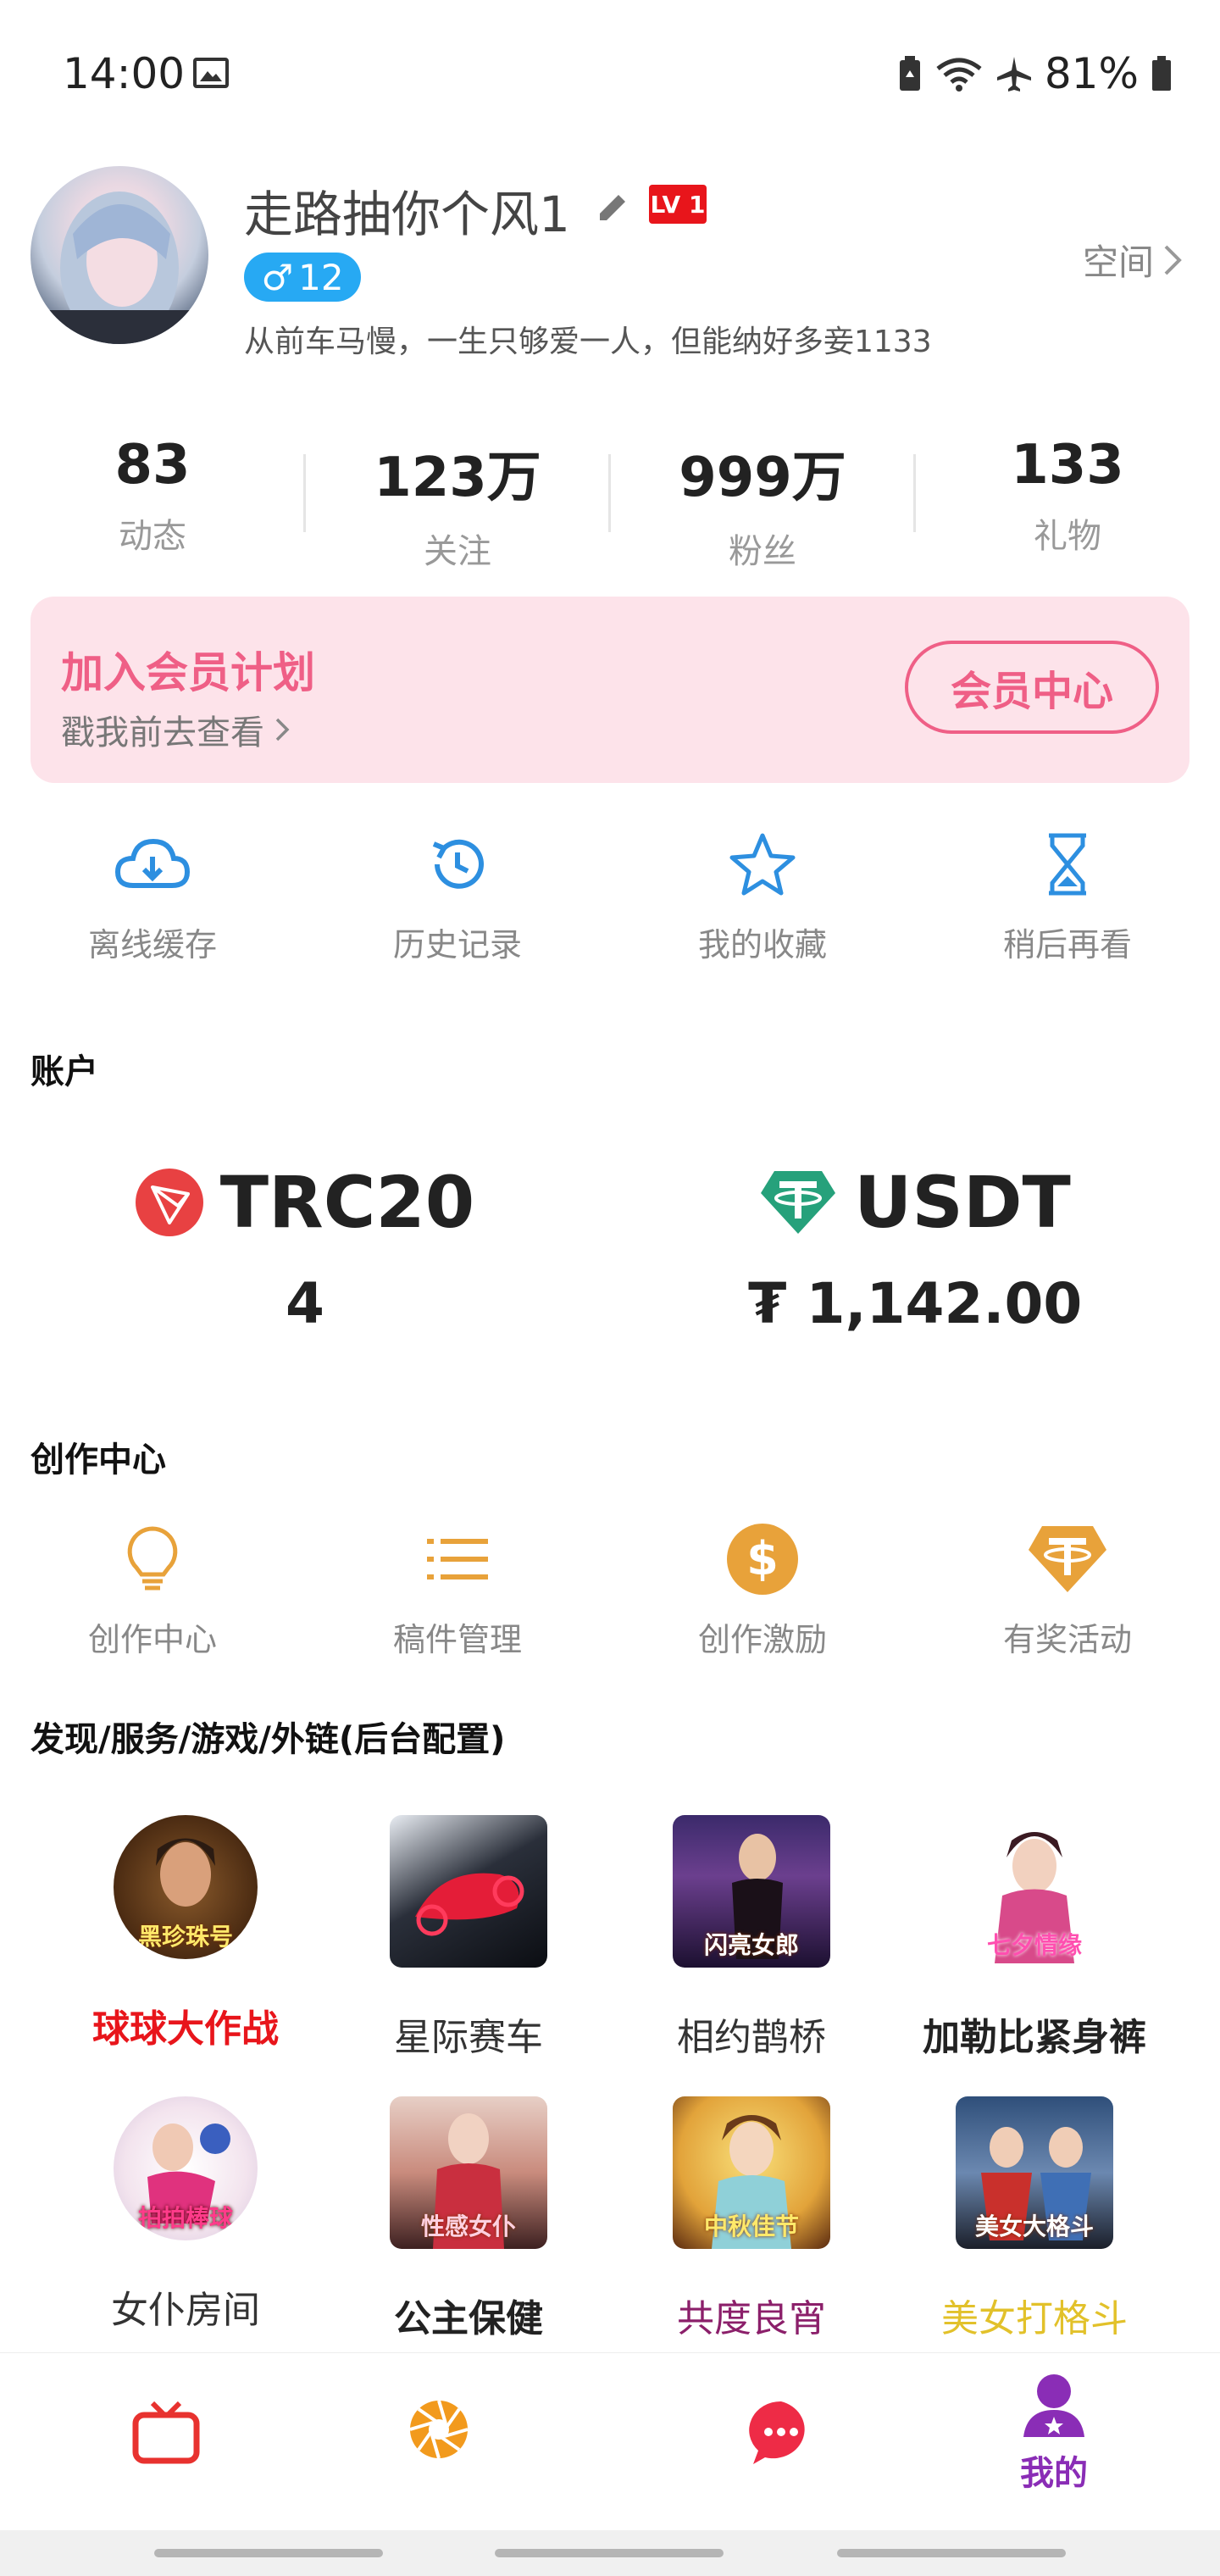  Describe the element at coordinates (962, 1202) in the screenshot. I see `account-name: USDT` at that location.